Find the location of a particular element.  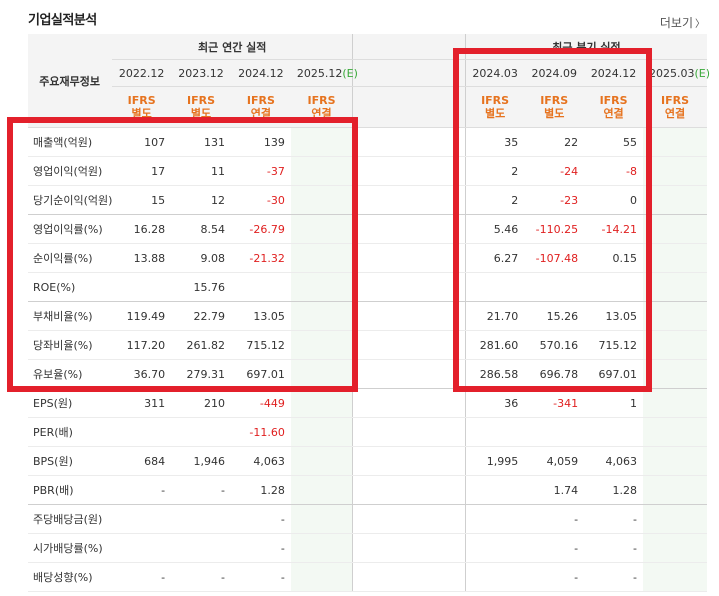

row-label: PER(배) is located at coordinates (70, 432).